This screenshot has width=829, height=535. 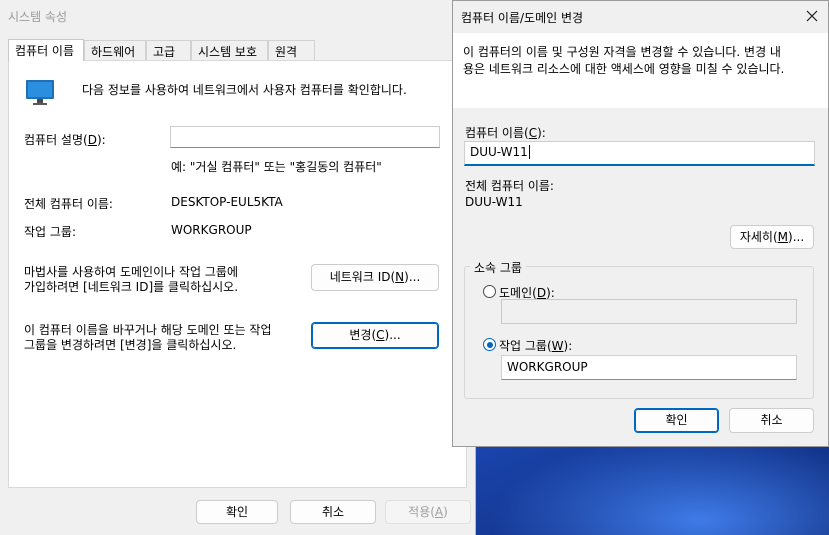 What do you see at coordinates (229, 50) in the screenshot?
I see `tab-system-protection: 시스템 보호` at bounding box center [229, 50].